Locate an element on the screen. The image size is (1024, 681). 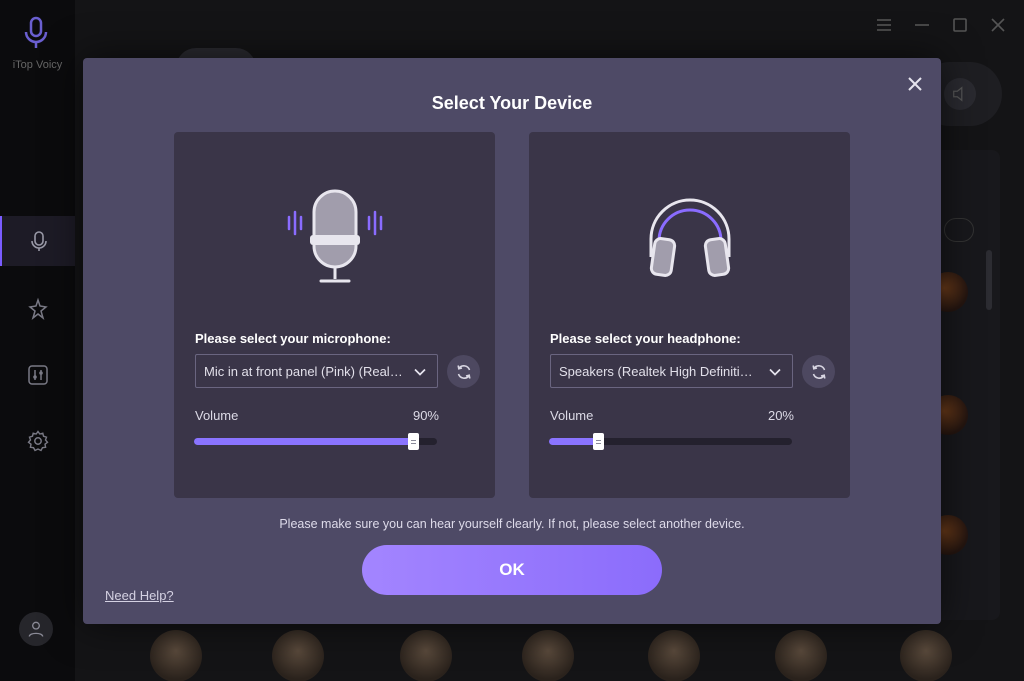
microphone-icon is located at coordinates (334, 237).